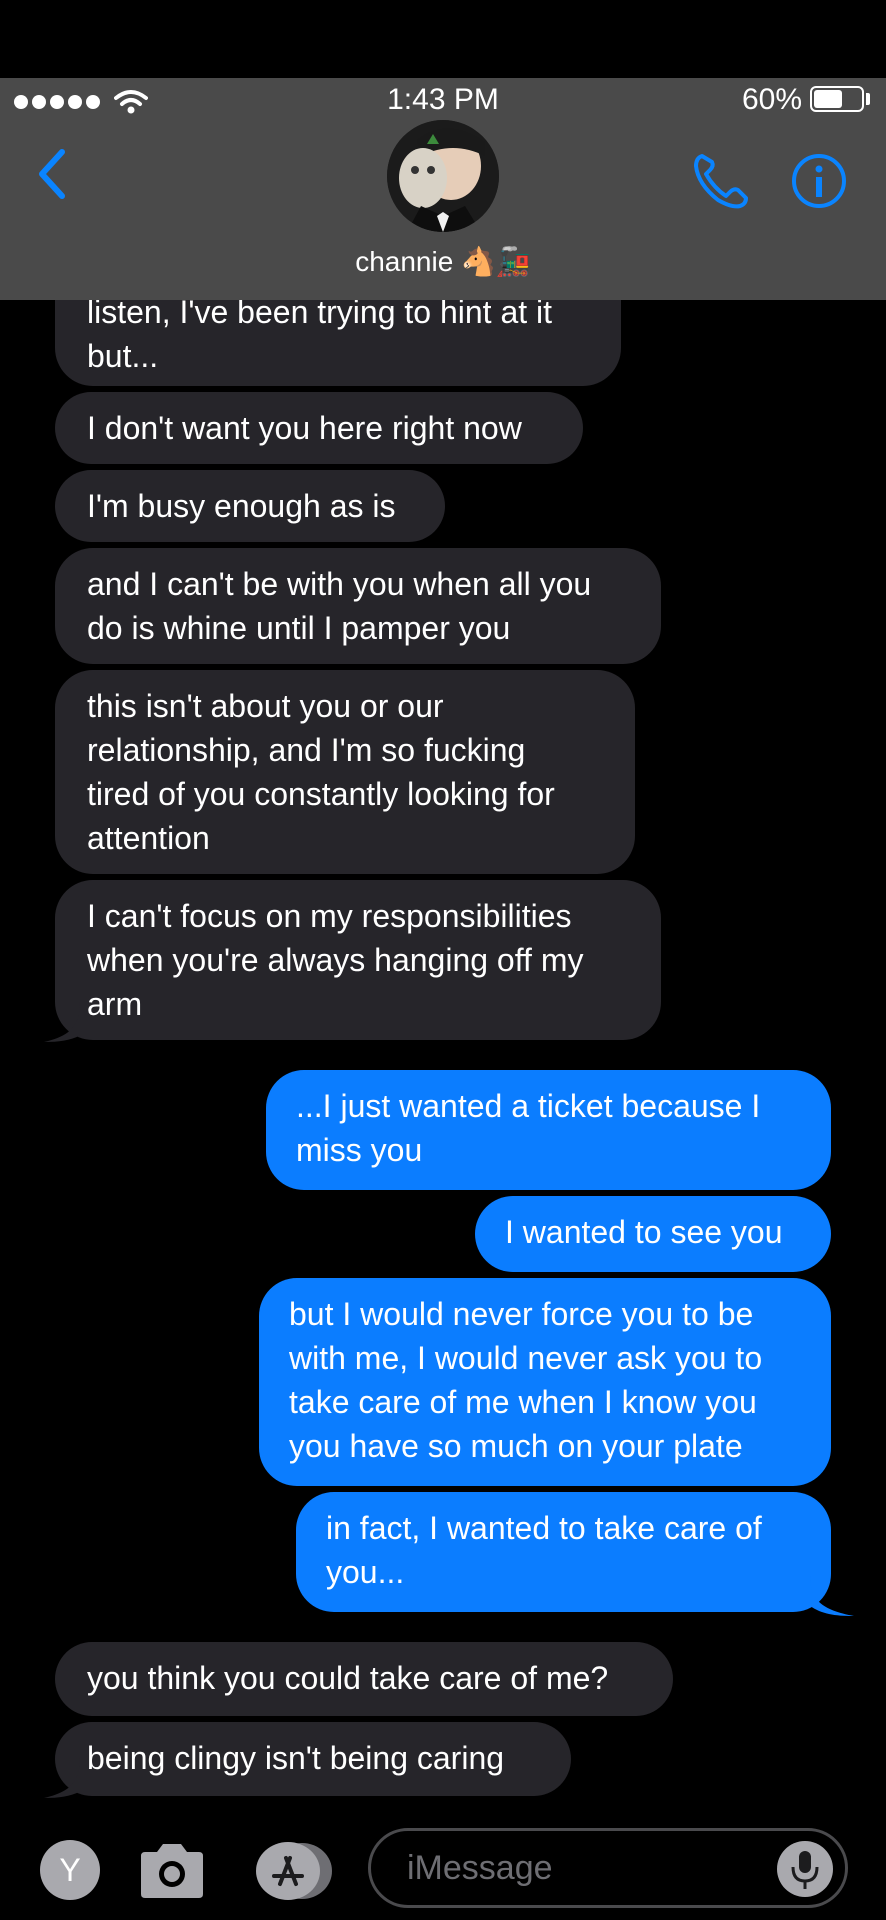  Describe the element at coordinates (443, 262) in the screenshot. I see `contact-name: channie 🐴🚂` at that location.